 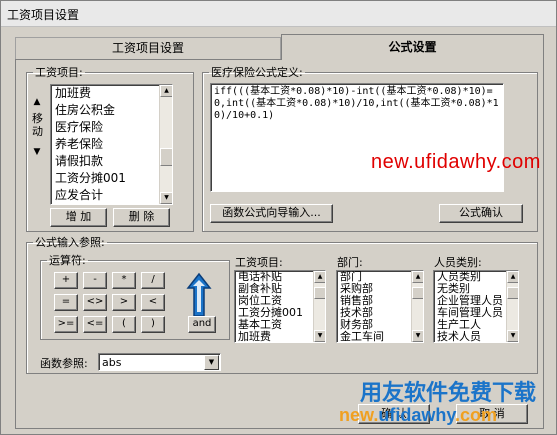 I want to click on title-bar: 工资项目设置, so click(x=278, y=14).